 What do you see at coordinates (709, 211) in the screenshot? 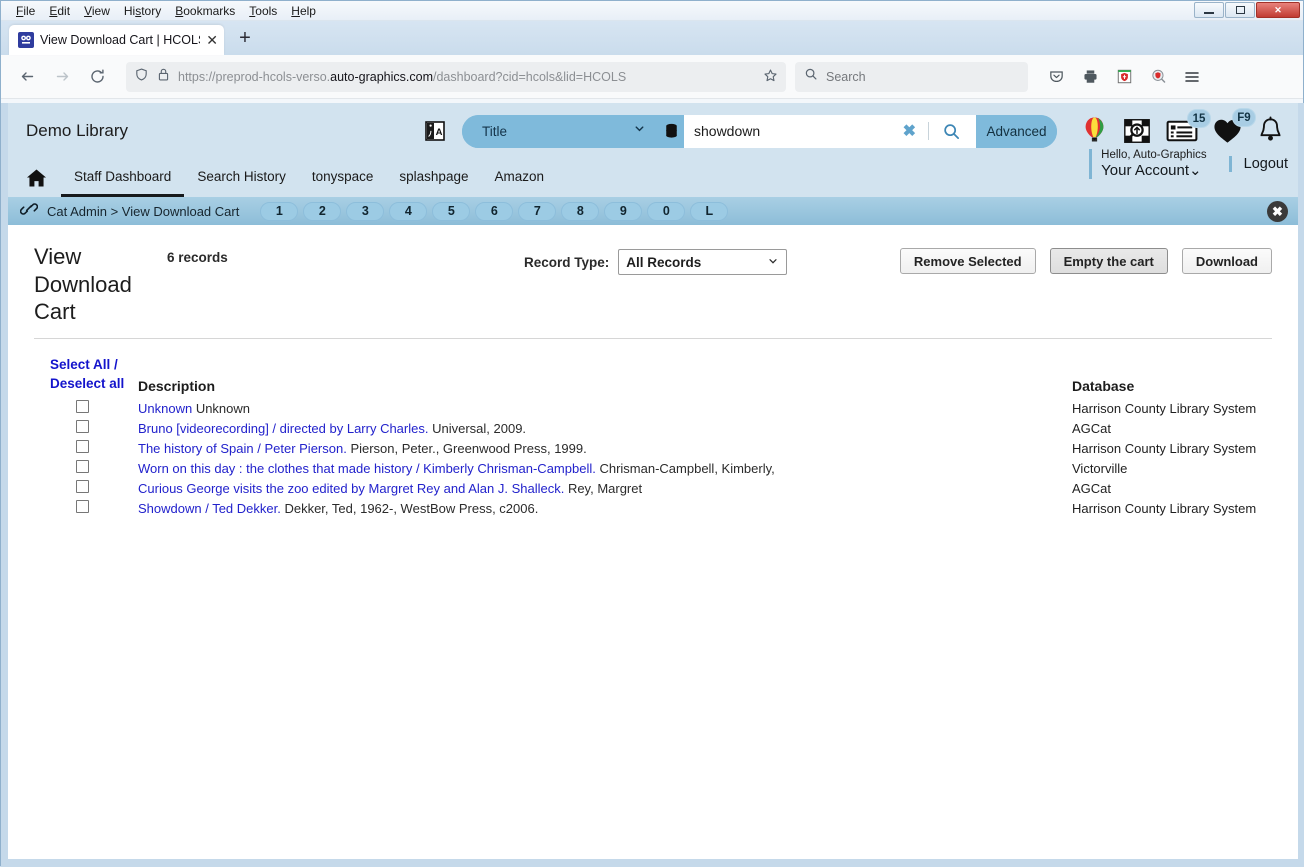
I see `breadcrumb-pill: L` at bounding box center [709, 211].